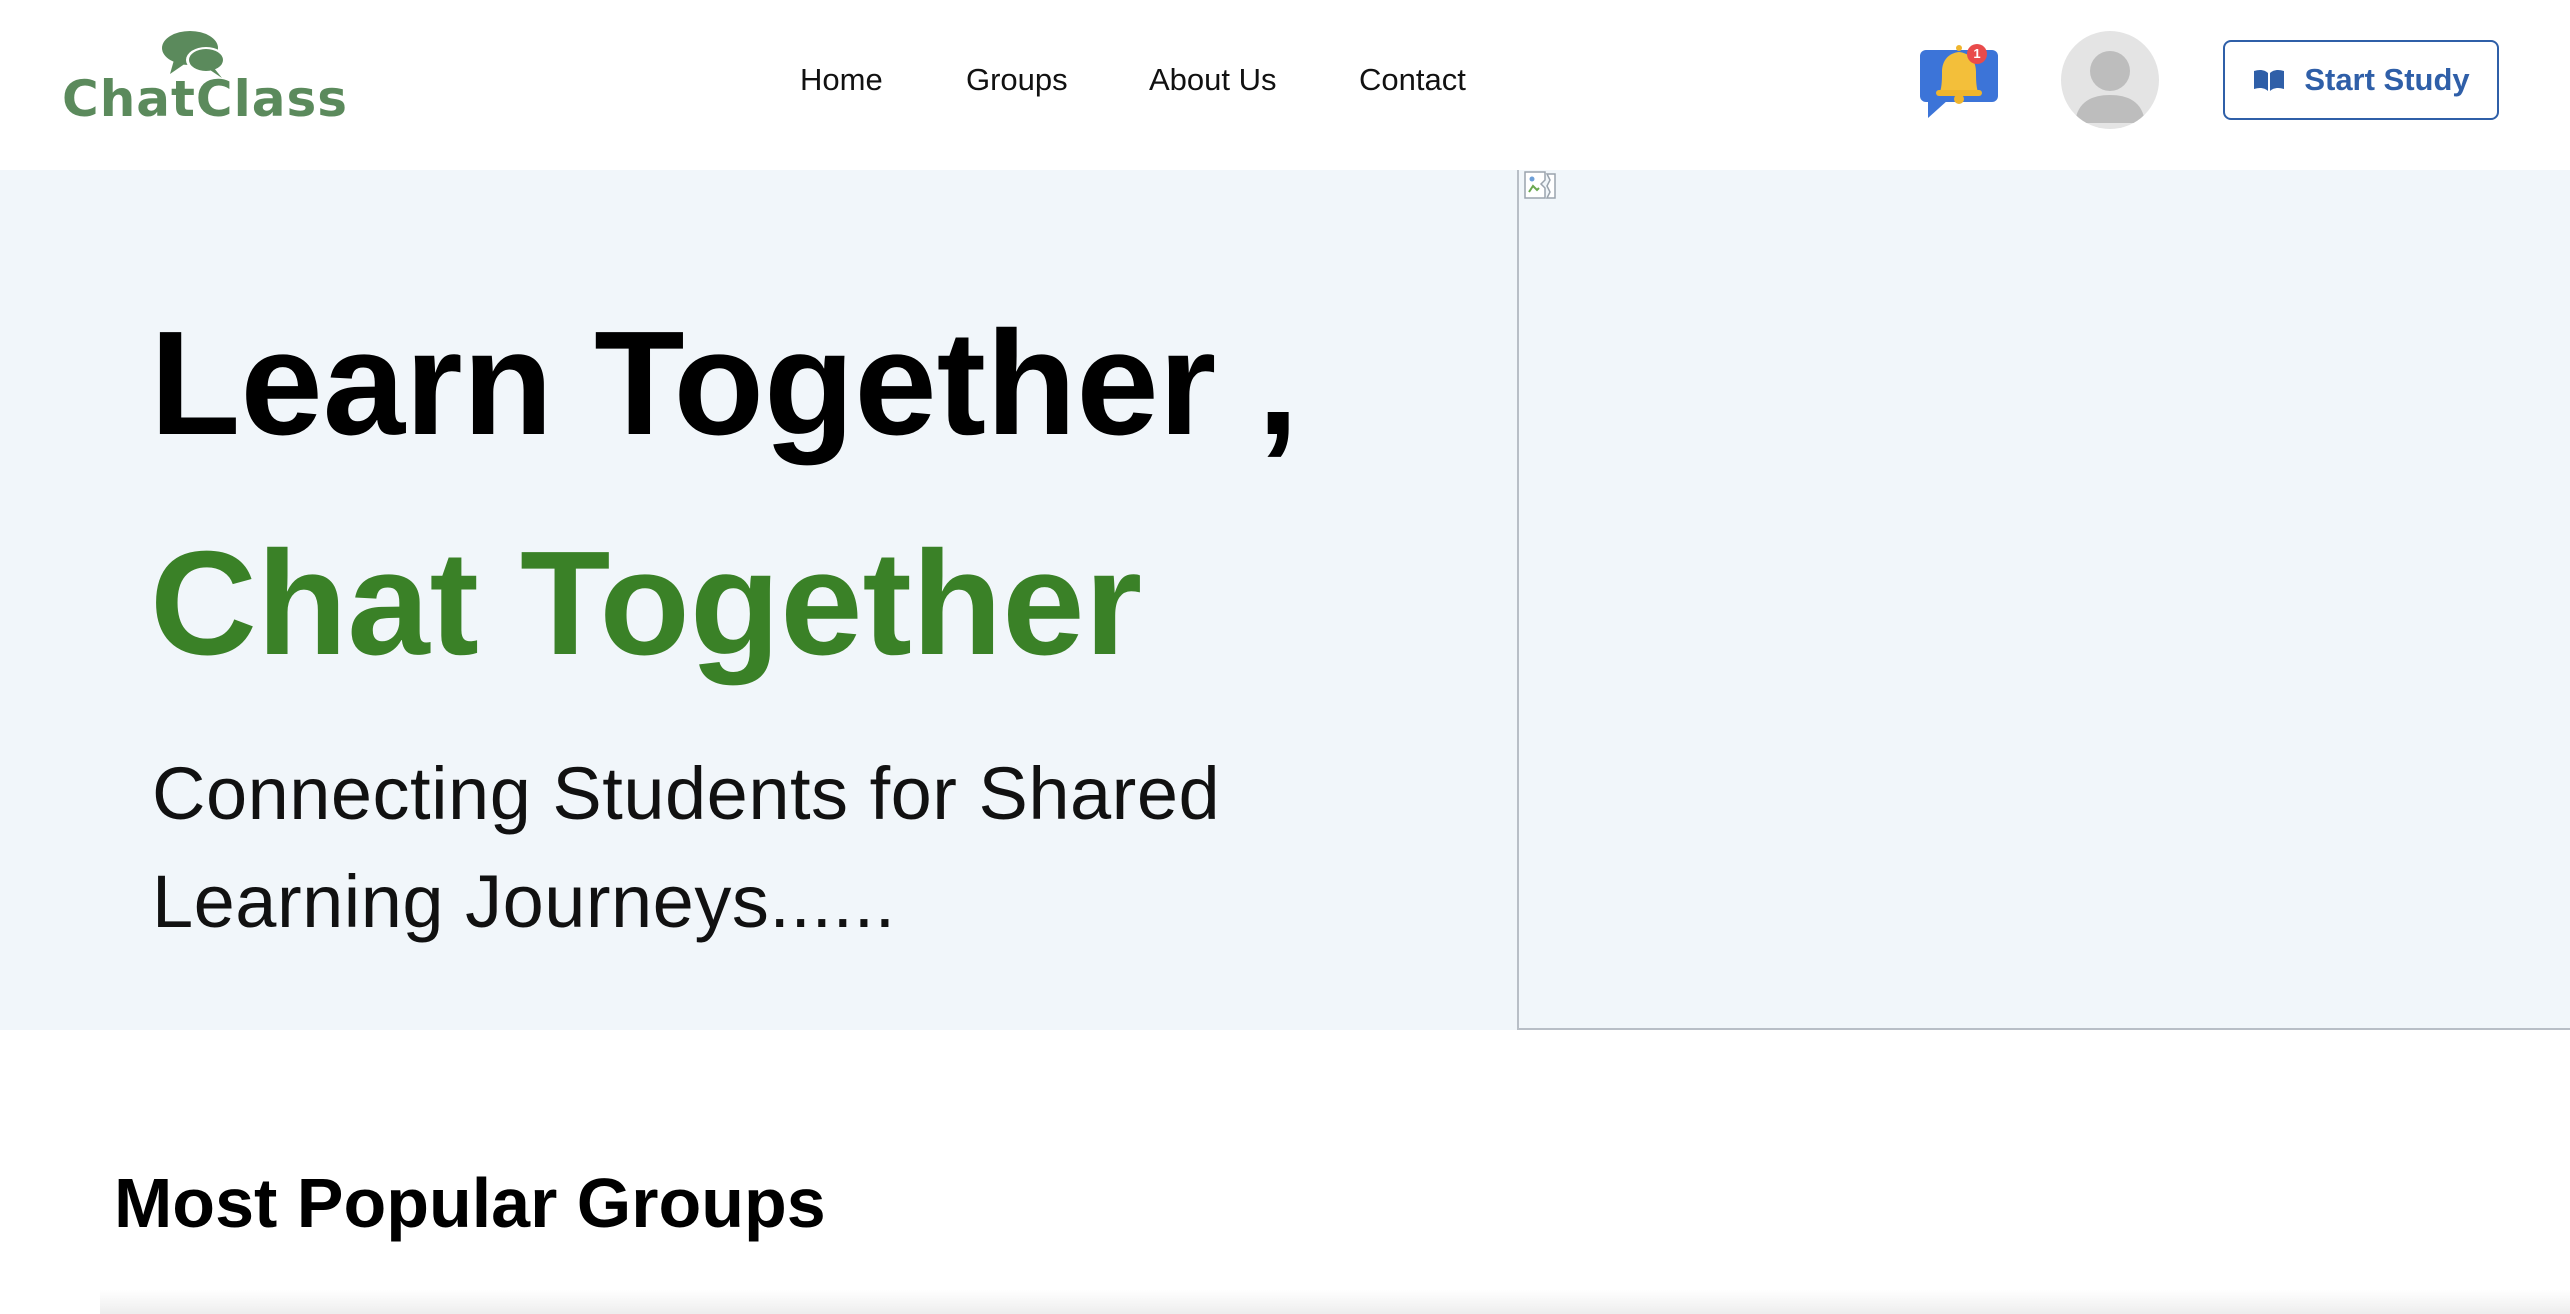 The width and height of the screenshot is (2570, 1314). What do you see at coordinates (1540, 185) in the screenshot?
I see `broken-image-icon` at bounding box center [1540, 185].